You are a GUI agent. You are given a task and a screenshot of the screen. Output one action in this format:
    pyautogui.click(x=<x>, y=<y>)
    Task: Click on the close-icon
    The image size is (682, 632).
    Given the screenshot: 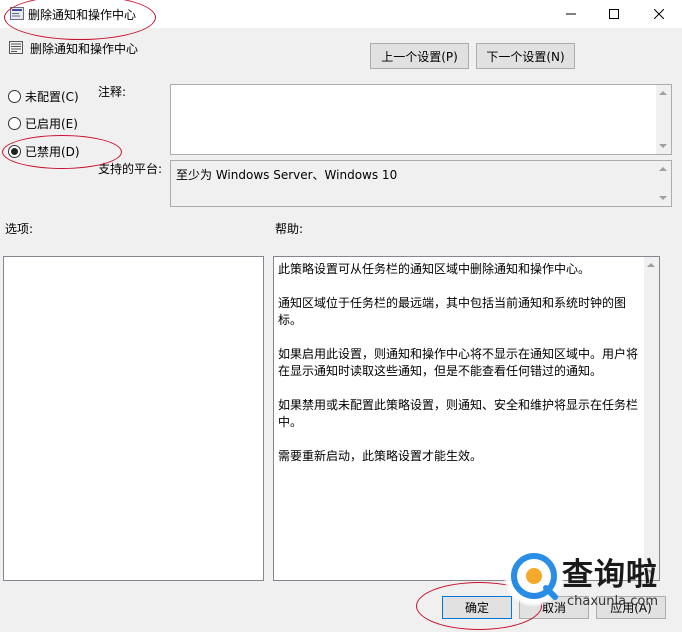 What is the action you would take?
    pyautogui.click(x=659, y=14)
    